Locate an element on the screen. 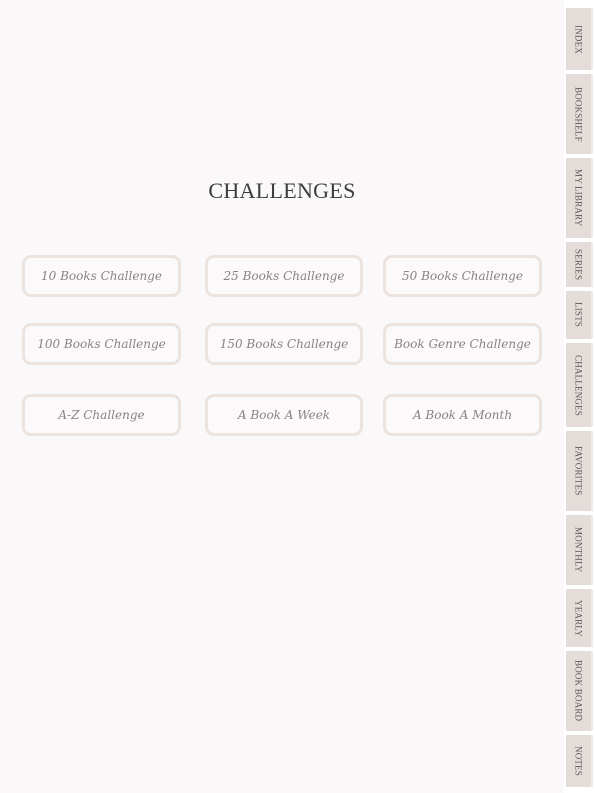 This screenshot has width=595, height=793. tab-monthly: MONTHLY is located at coordinates (579, 550).